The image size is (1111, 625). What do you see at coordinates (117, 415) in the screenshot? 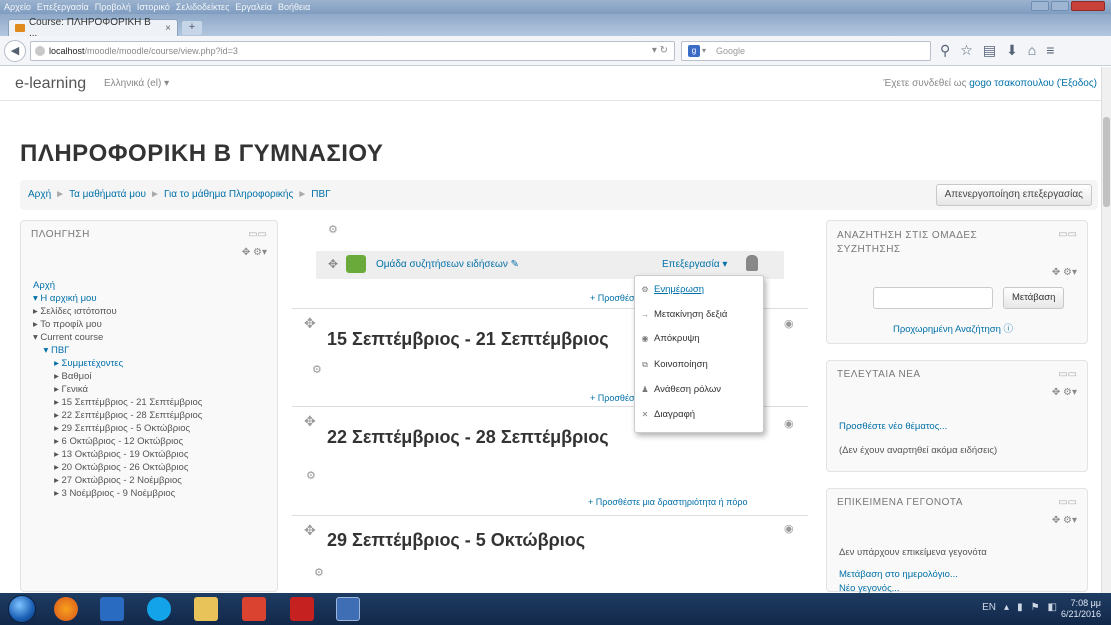
I see `nav-item: ▸ 22 Σεπτέμβριος - 28 Σεπτέμβριος` at bounding box center [117, 415].